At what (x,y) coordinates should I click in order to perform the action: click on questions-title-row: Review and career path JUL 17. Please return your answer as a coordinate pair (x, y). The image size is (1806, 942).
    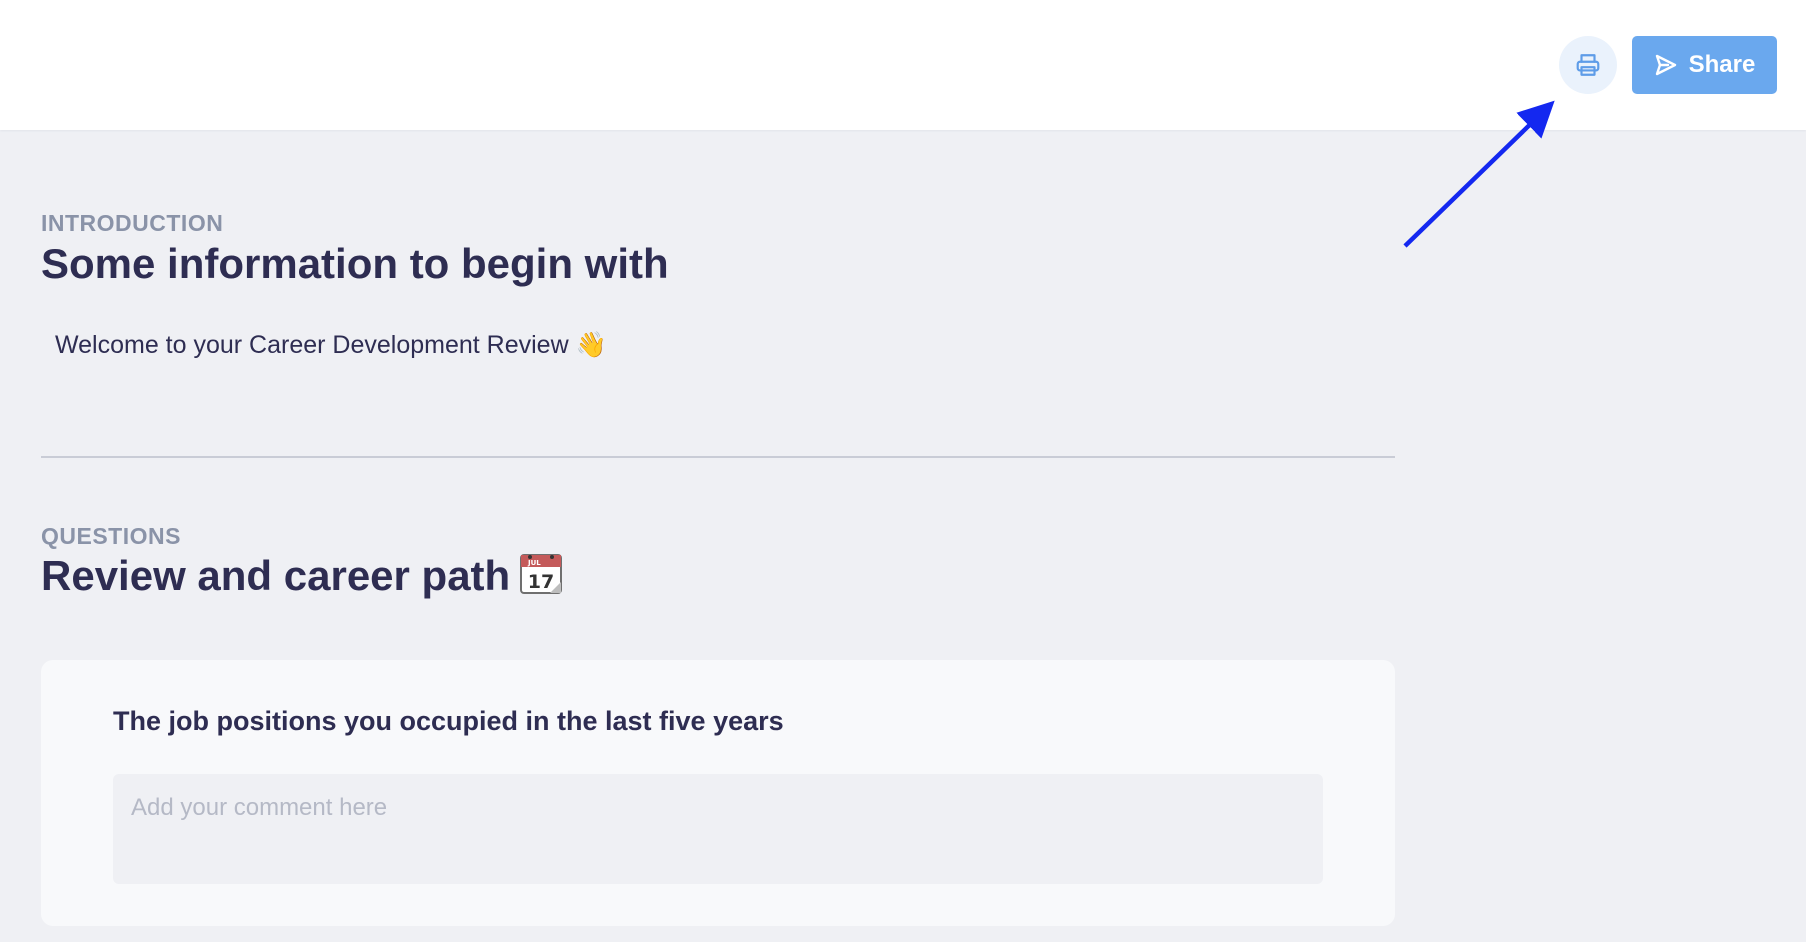
    Looking at the image, I should click on (302, 578).